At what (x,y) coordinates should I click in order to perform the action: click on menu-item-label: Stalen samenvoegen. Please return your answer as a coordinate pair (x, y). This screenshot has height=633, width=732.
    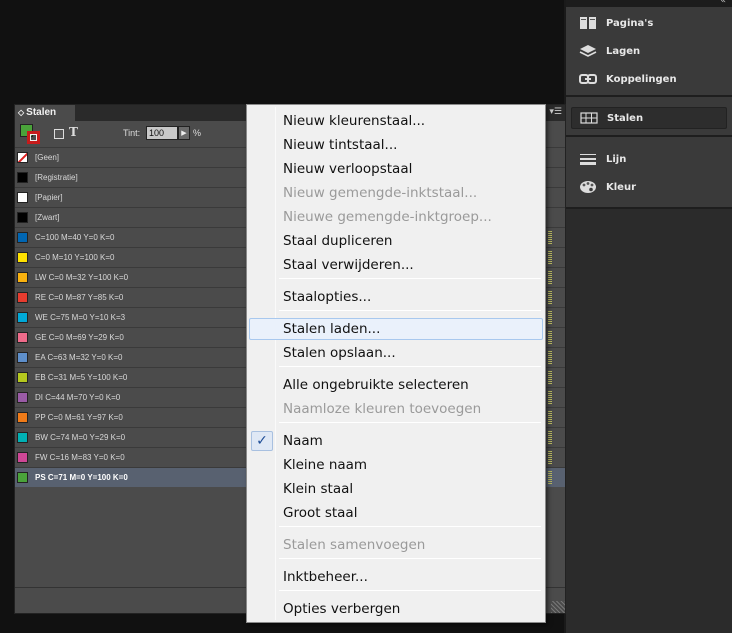
    Looking at the image, I should click on (354, 545).